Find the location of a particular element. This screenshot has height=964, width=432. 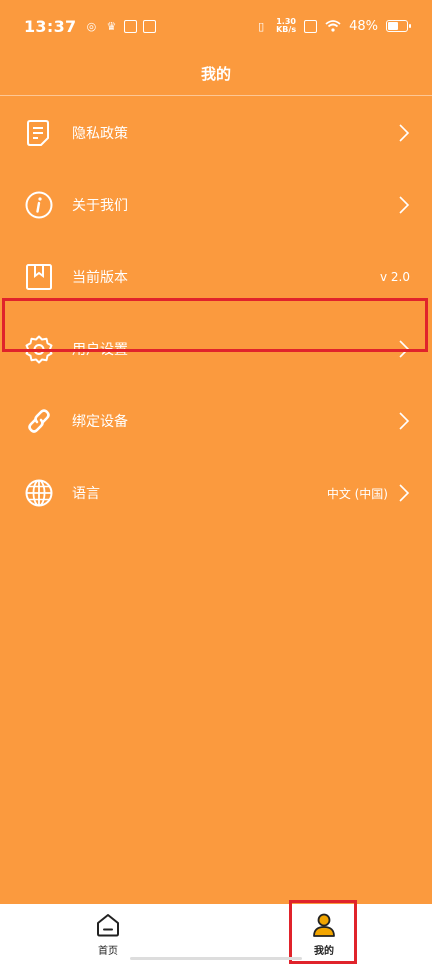

status-bar: 13:37 ◎ ♛ ▯ 1.30 KB/s 48% is located at coordinates (216, 26).